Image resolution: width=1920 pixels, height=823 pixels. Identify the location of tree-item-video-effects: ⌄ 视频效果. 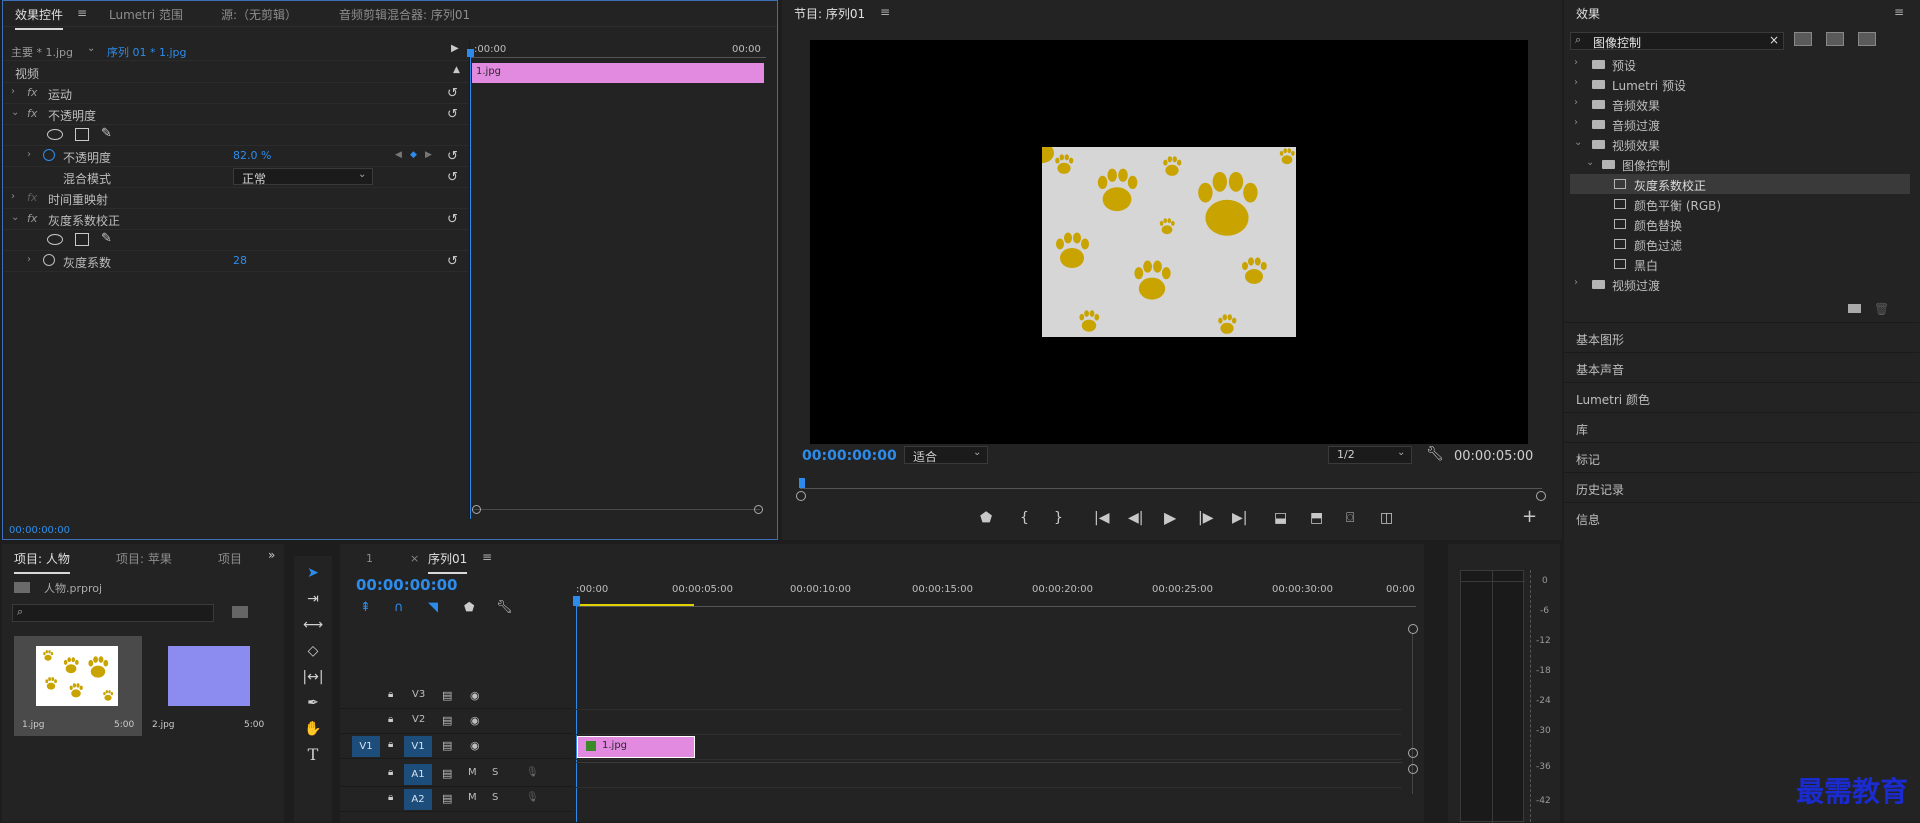
(1740, 144).